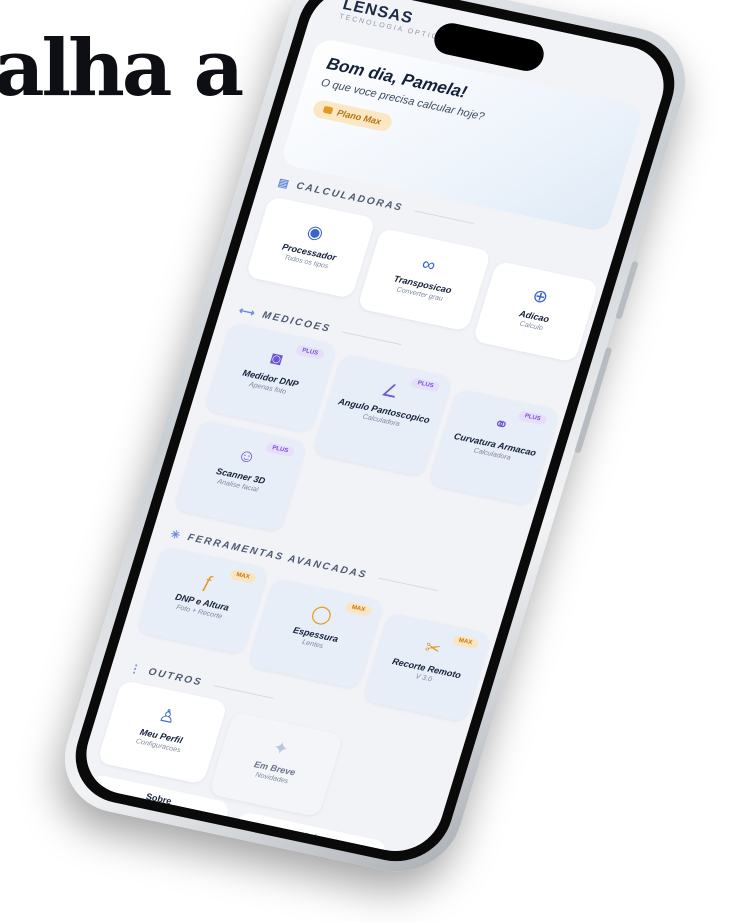  Describe the element at coordinates (271, 377) in the screenshot. I see `card-medidor-dnp: PLUS ◙ Medidor DNP Apenas foto` at that location.